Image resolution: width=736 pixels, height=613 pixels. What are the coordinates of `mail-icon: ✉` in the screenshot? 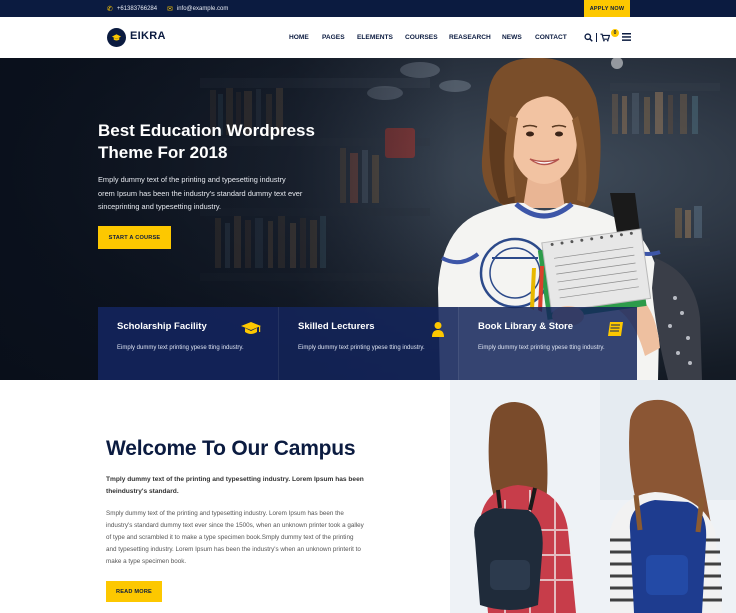 It's located at (170, 9).